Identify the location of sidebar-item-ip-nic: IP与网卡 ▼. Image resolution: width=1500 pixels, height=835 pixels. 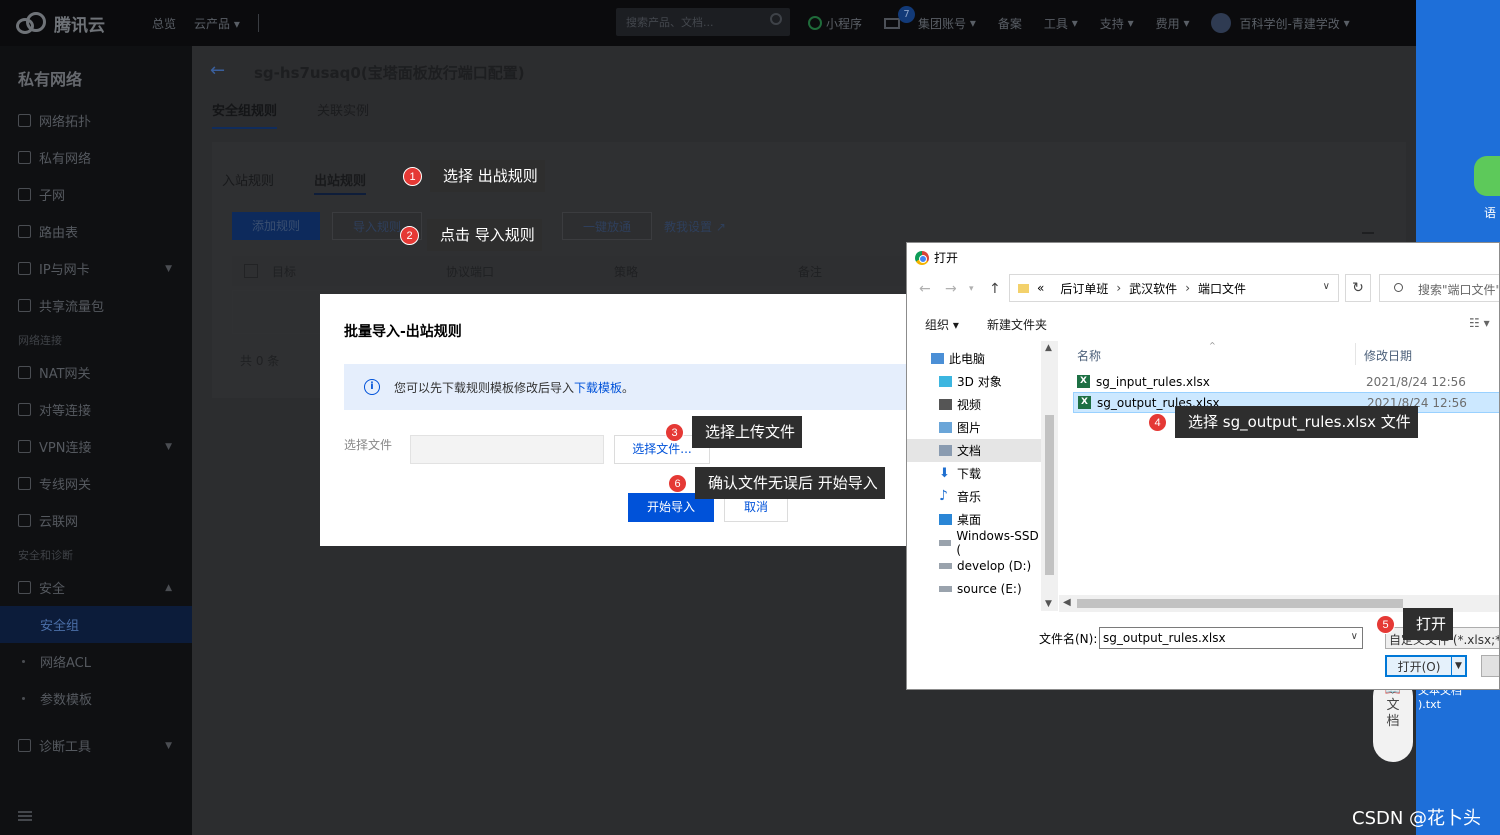
(96, 268).